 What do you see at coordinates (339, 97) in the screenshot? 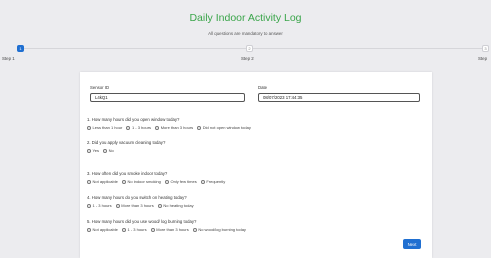
I see `date-input: 08/07/2023 17:44:35` at bounding box center [339, 97].